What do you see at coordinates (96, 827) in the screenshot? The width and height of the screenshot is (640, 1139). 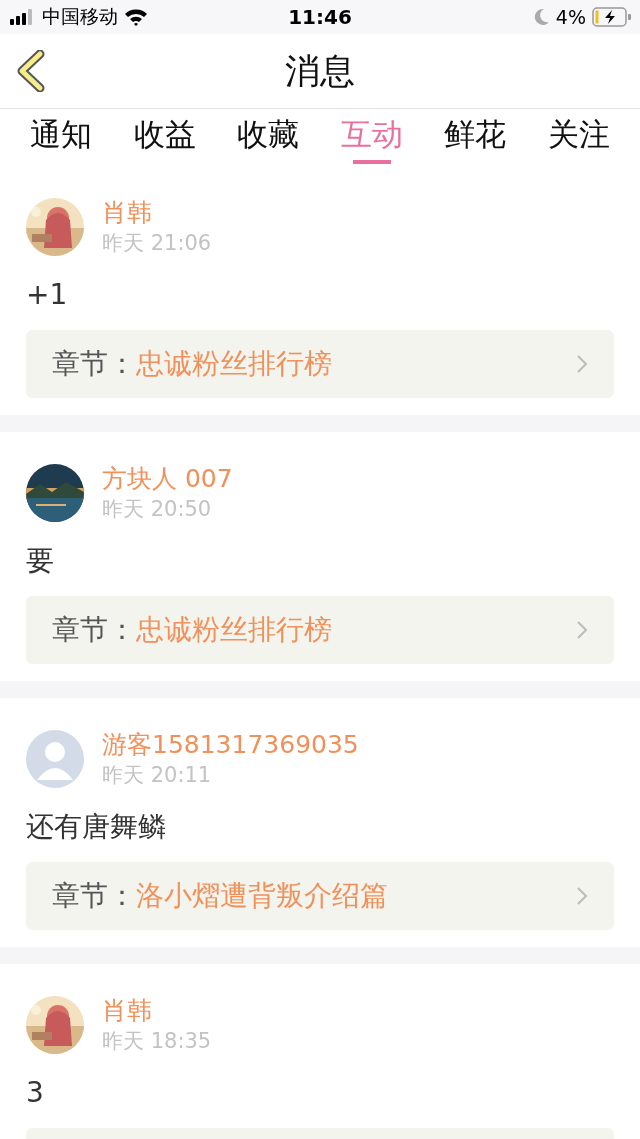 I see `message-text: 还有唐舞鳞` at bounding box center [96, 827].